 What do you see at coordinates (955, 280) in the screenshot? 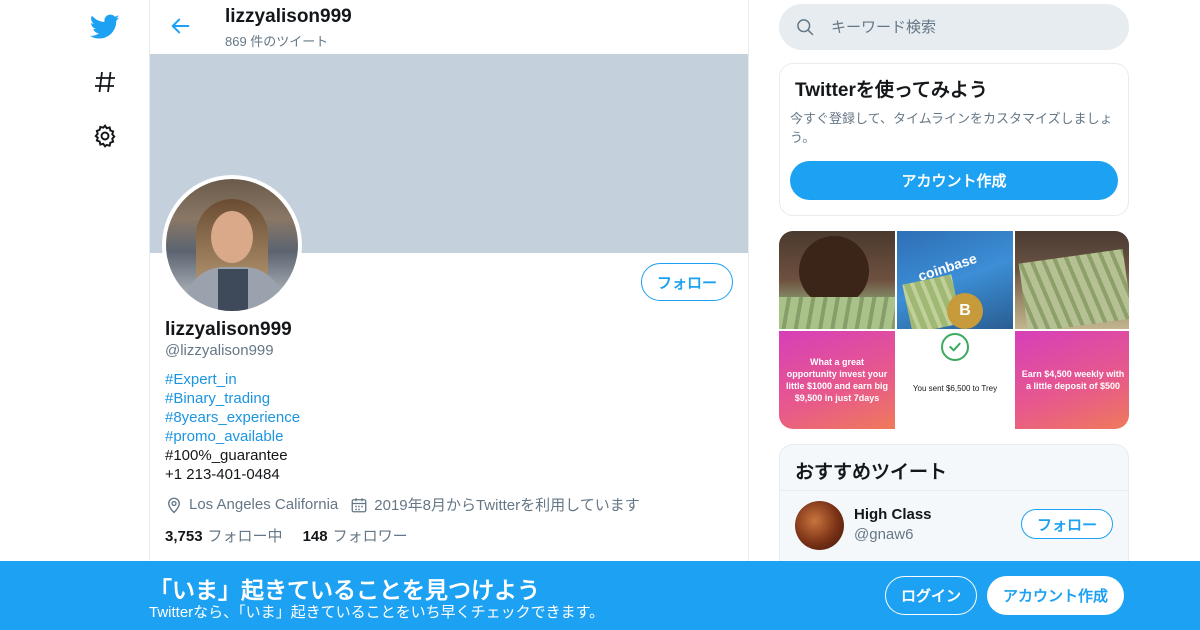
I see `media-thumbnail: coinbase B` at bounding box center [955, 280].